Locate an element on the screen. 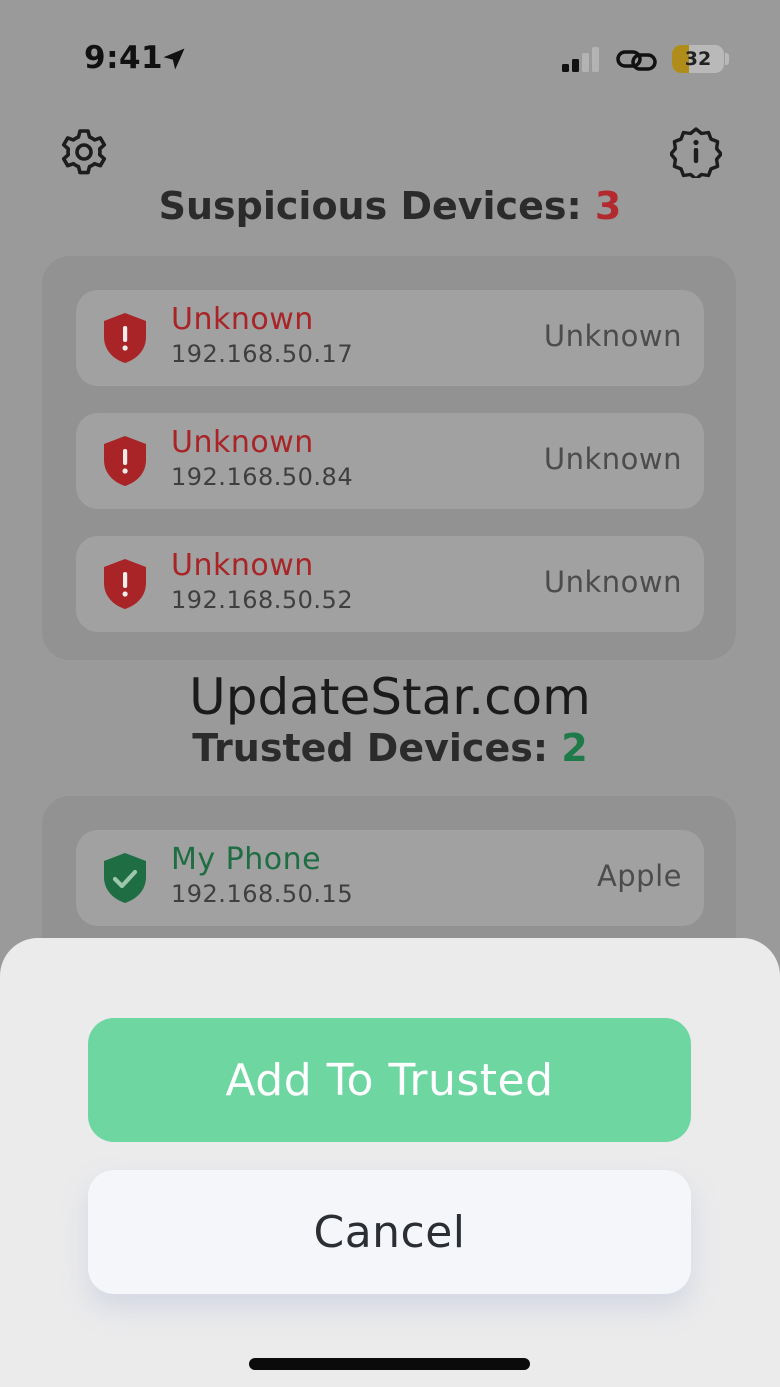 The height and width of the screenshot is (1387, 780). trusted-devices-title: Trusted Devices: 2 is located at coordinates (390, 748).